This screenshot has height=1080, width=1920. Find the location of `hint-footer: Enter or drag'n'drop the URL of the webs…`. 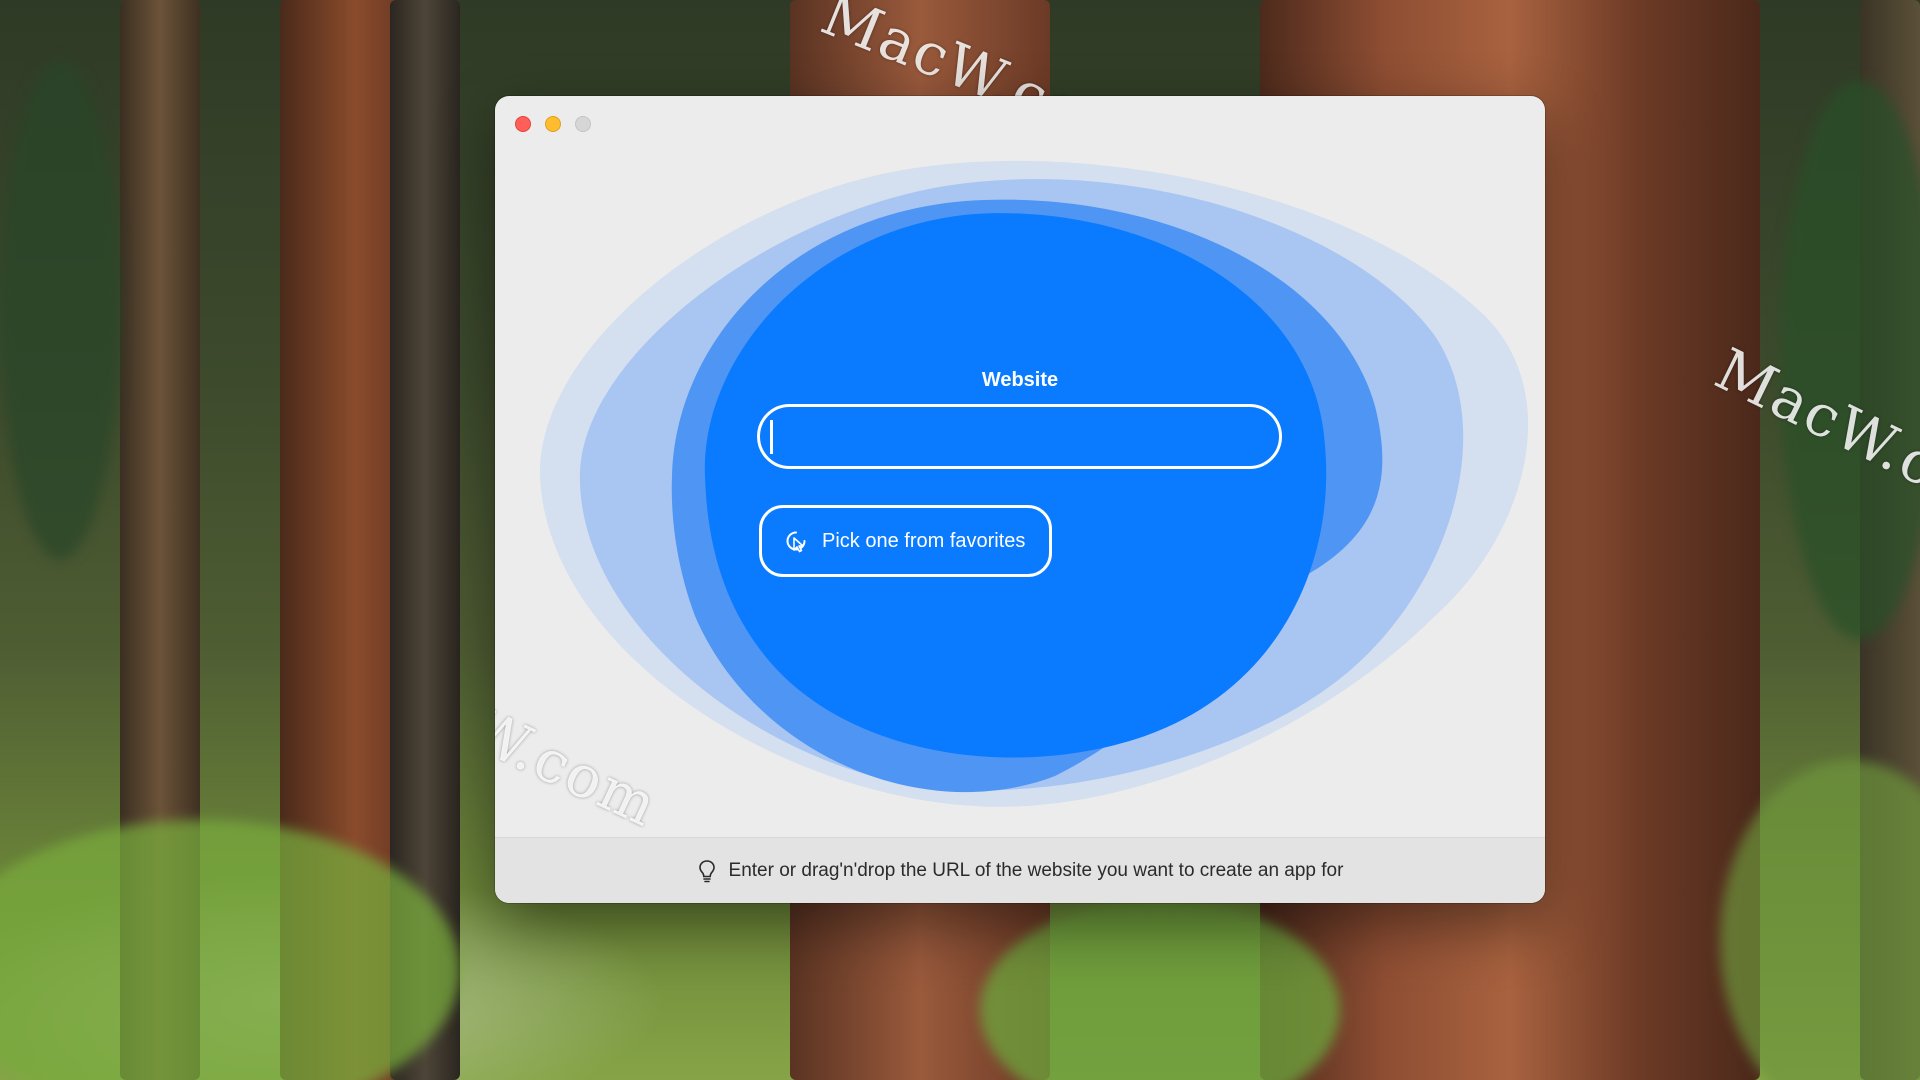

hint-footer: Enter or drag'n'drop the URL of the webs… is located at coordinates (1020, 870).